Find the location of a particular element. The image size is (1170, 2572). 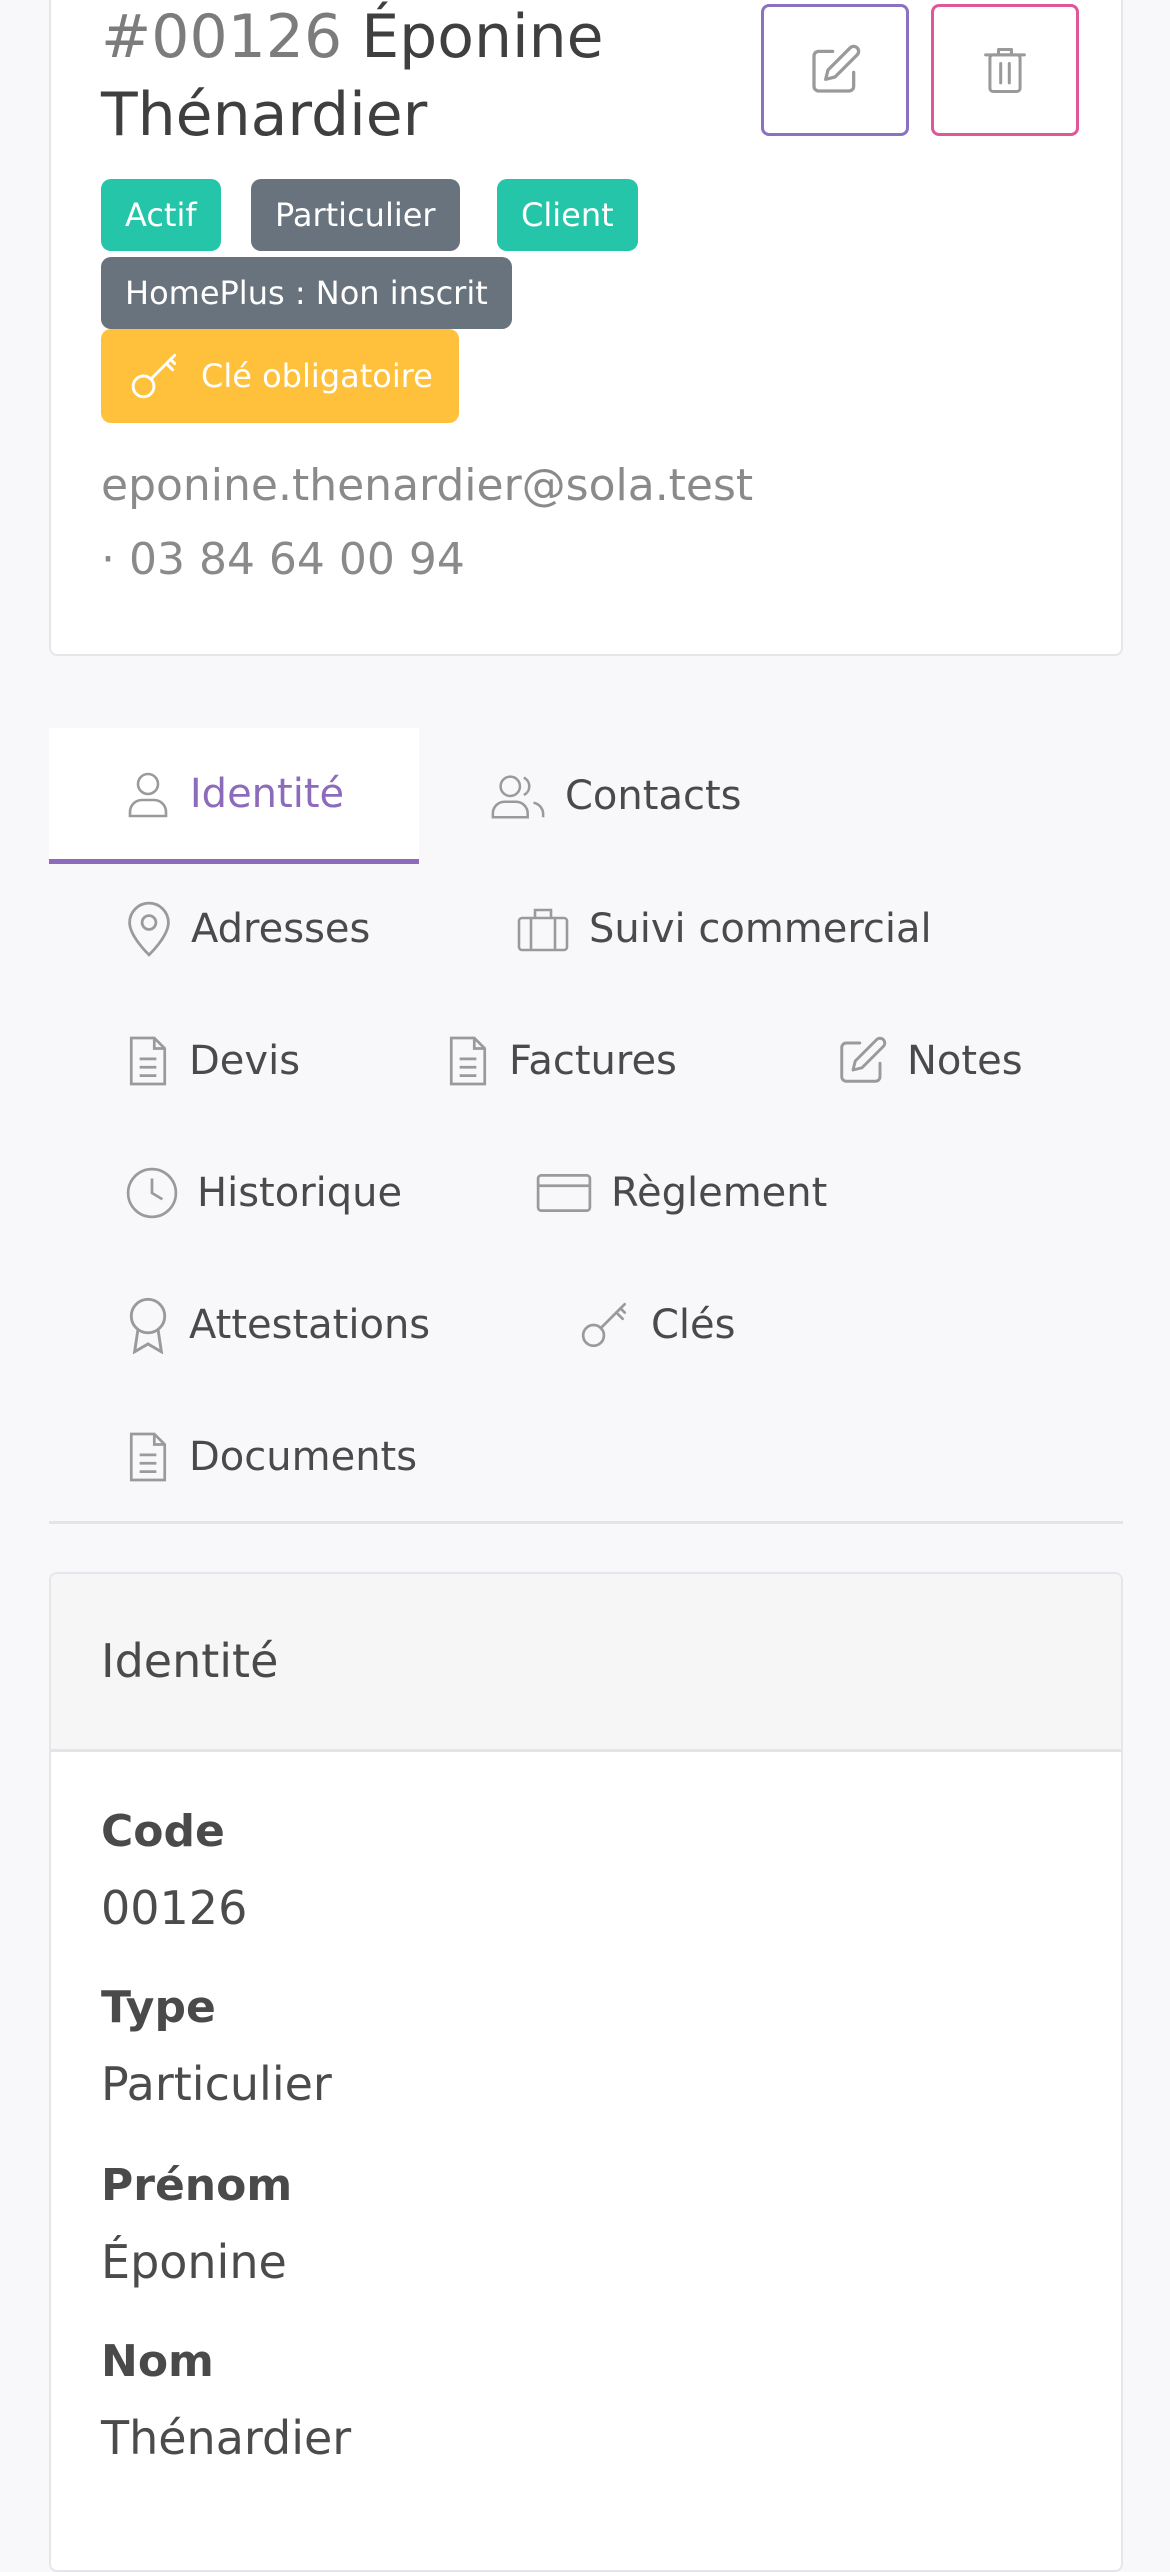

tab-identite: Identité is located at coordinates (234, 796).